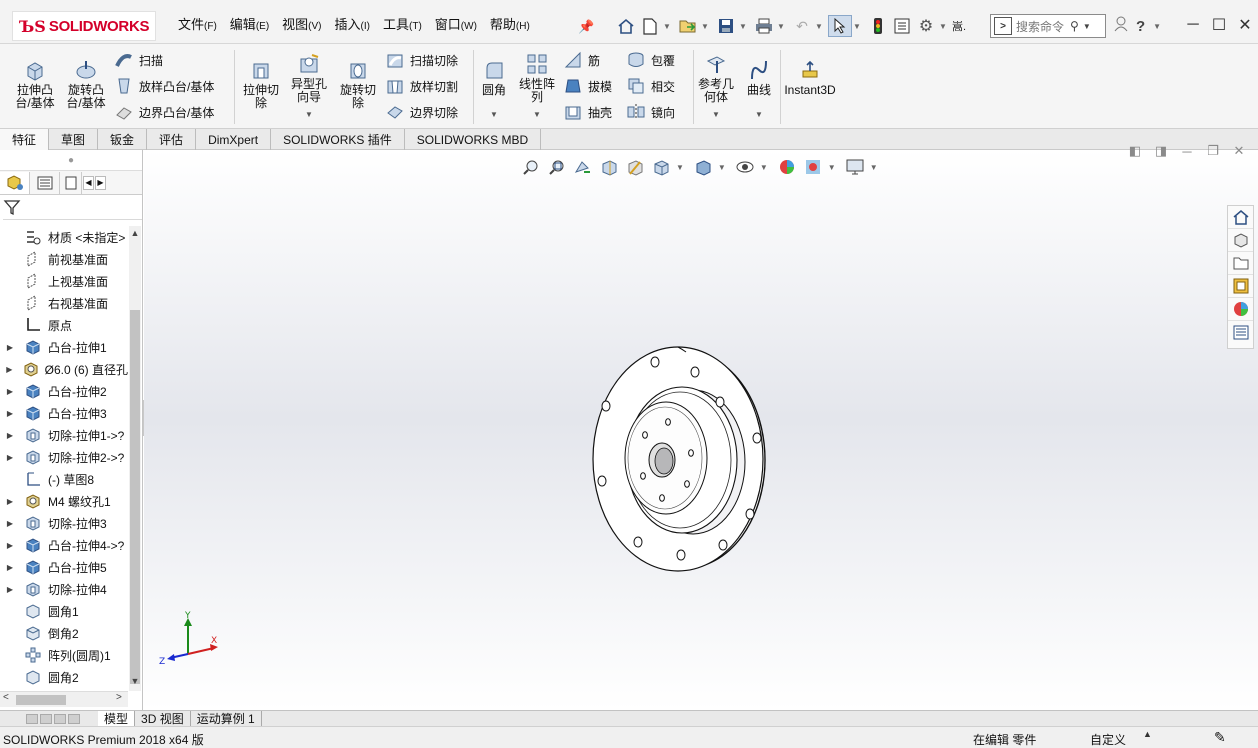 The image size is (1258, 748). I want to click on linear-pattern-dropdown-arrow-icon: ▼, so click(537, 114).